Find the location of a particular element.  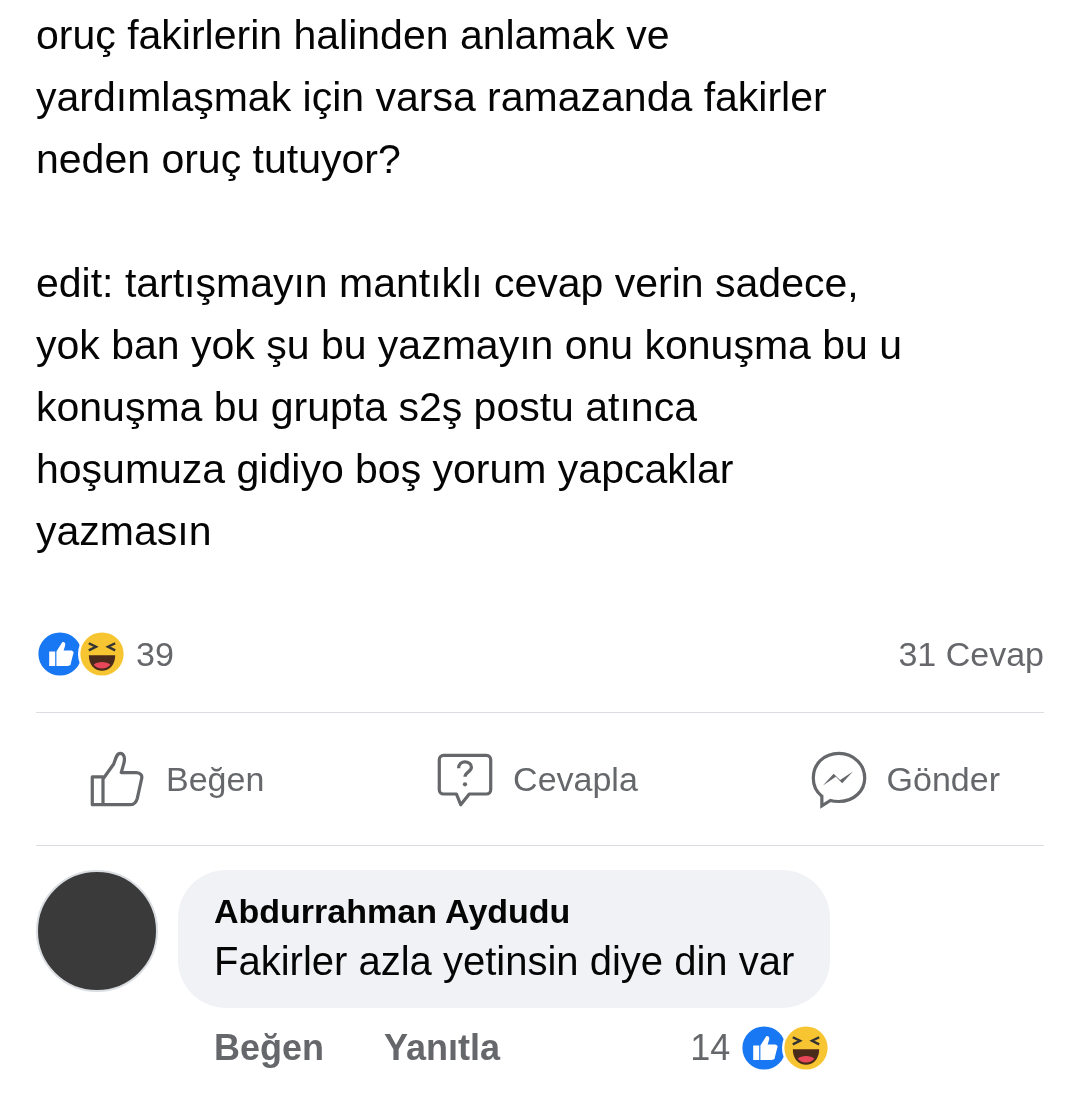

action-button: Cevapla is located at coordinates (536, 779).